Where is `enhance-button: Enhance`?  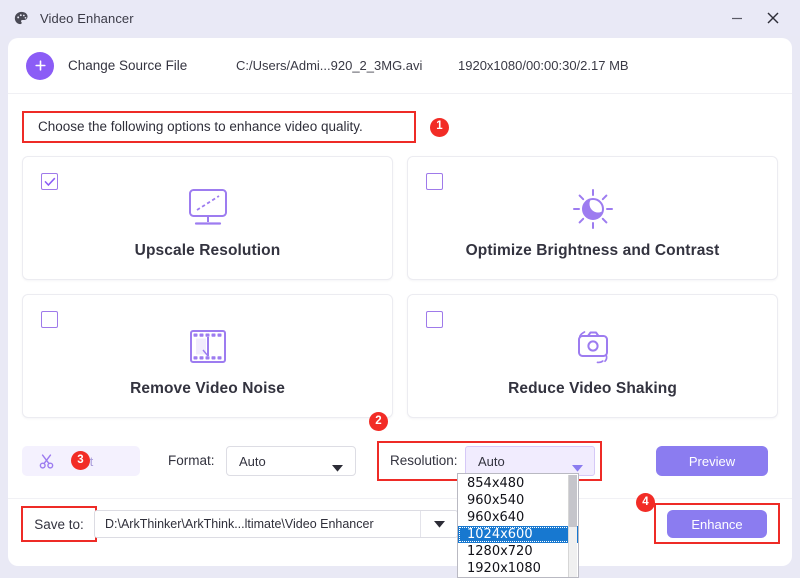
enhance-button: Enhance is located at coordinates (717, 524).